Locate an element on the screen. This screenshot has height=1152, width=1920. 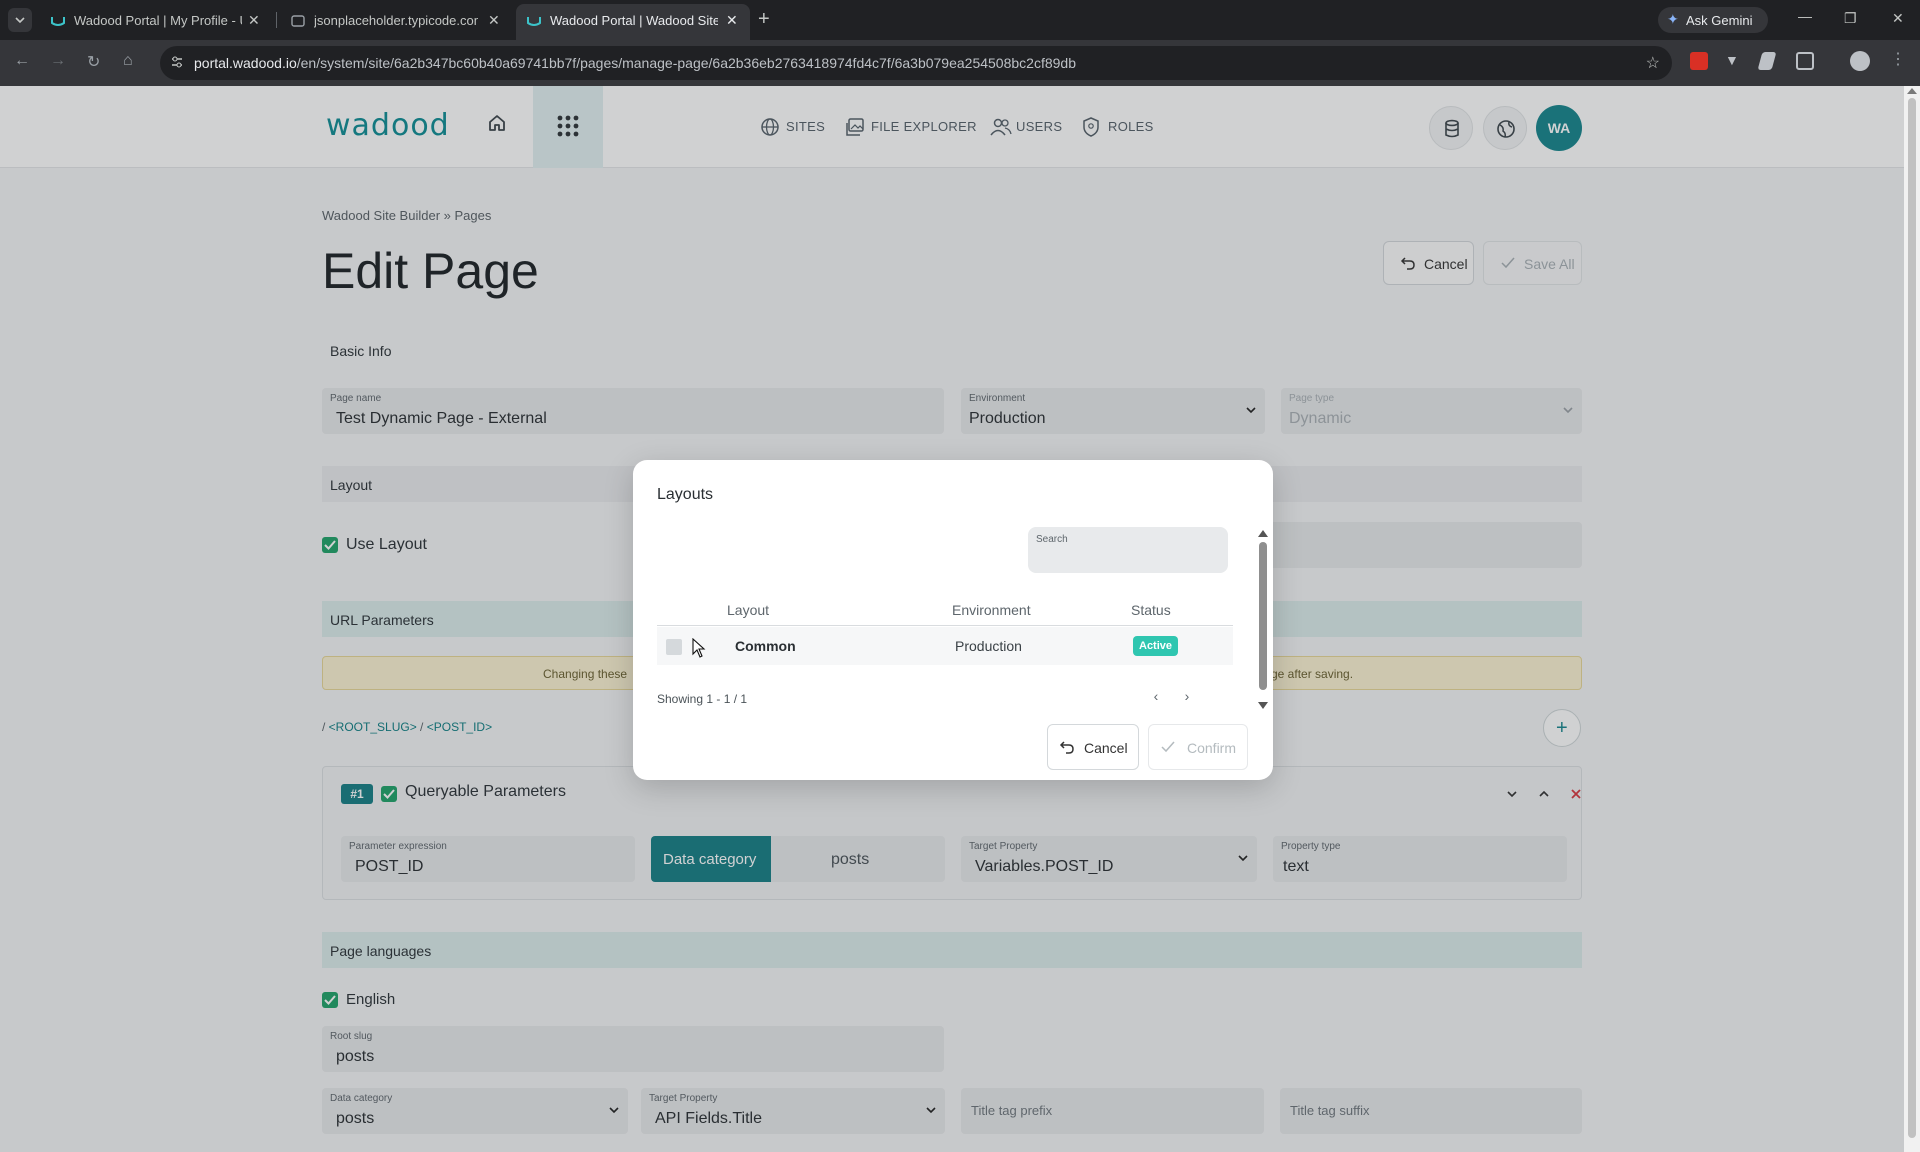
confirm-button: Confirm is located at coordinates (1198, 747).